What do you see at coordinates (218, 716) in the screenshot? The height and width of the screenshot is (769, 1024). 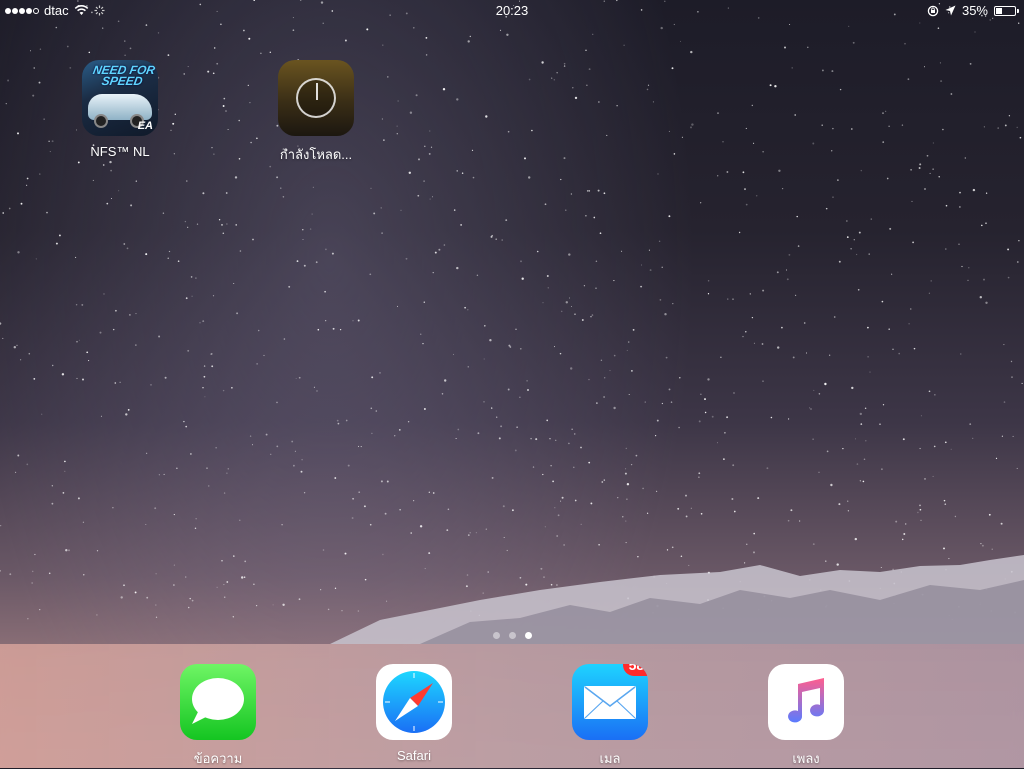 I see `dock-app-messages: ข้อความ` at bounding box center [218, 716].